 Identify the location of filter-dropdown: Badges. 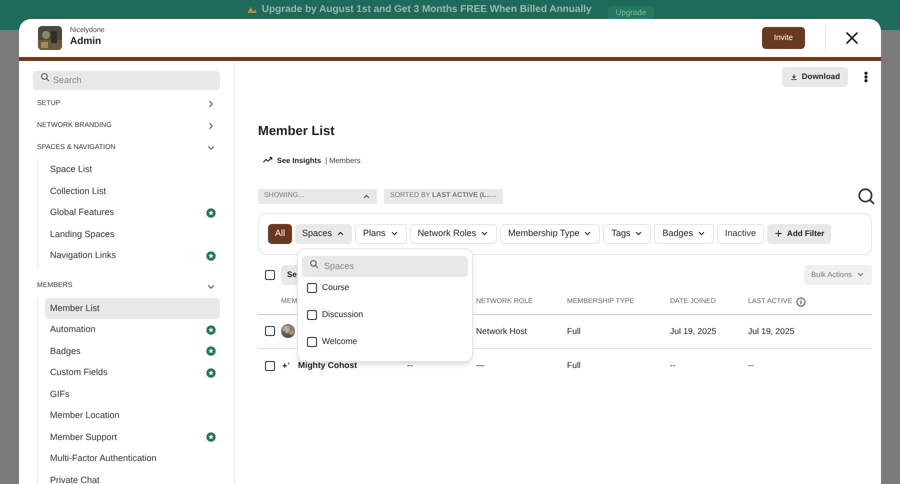
(684, 234).